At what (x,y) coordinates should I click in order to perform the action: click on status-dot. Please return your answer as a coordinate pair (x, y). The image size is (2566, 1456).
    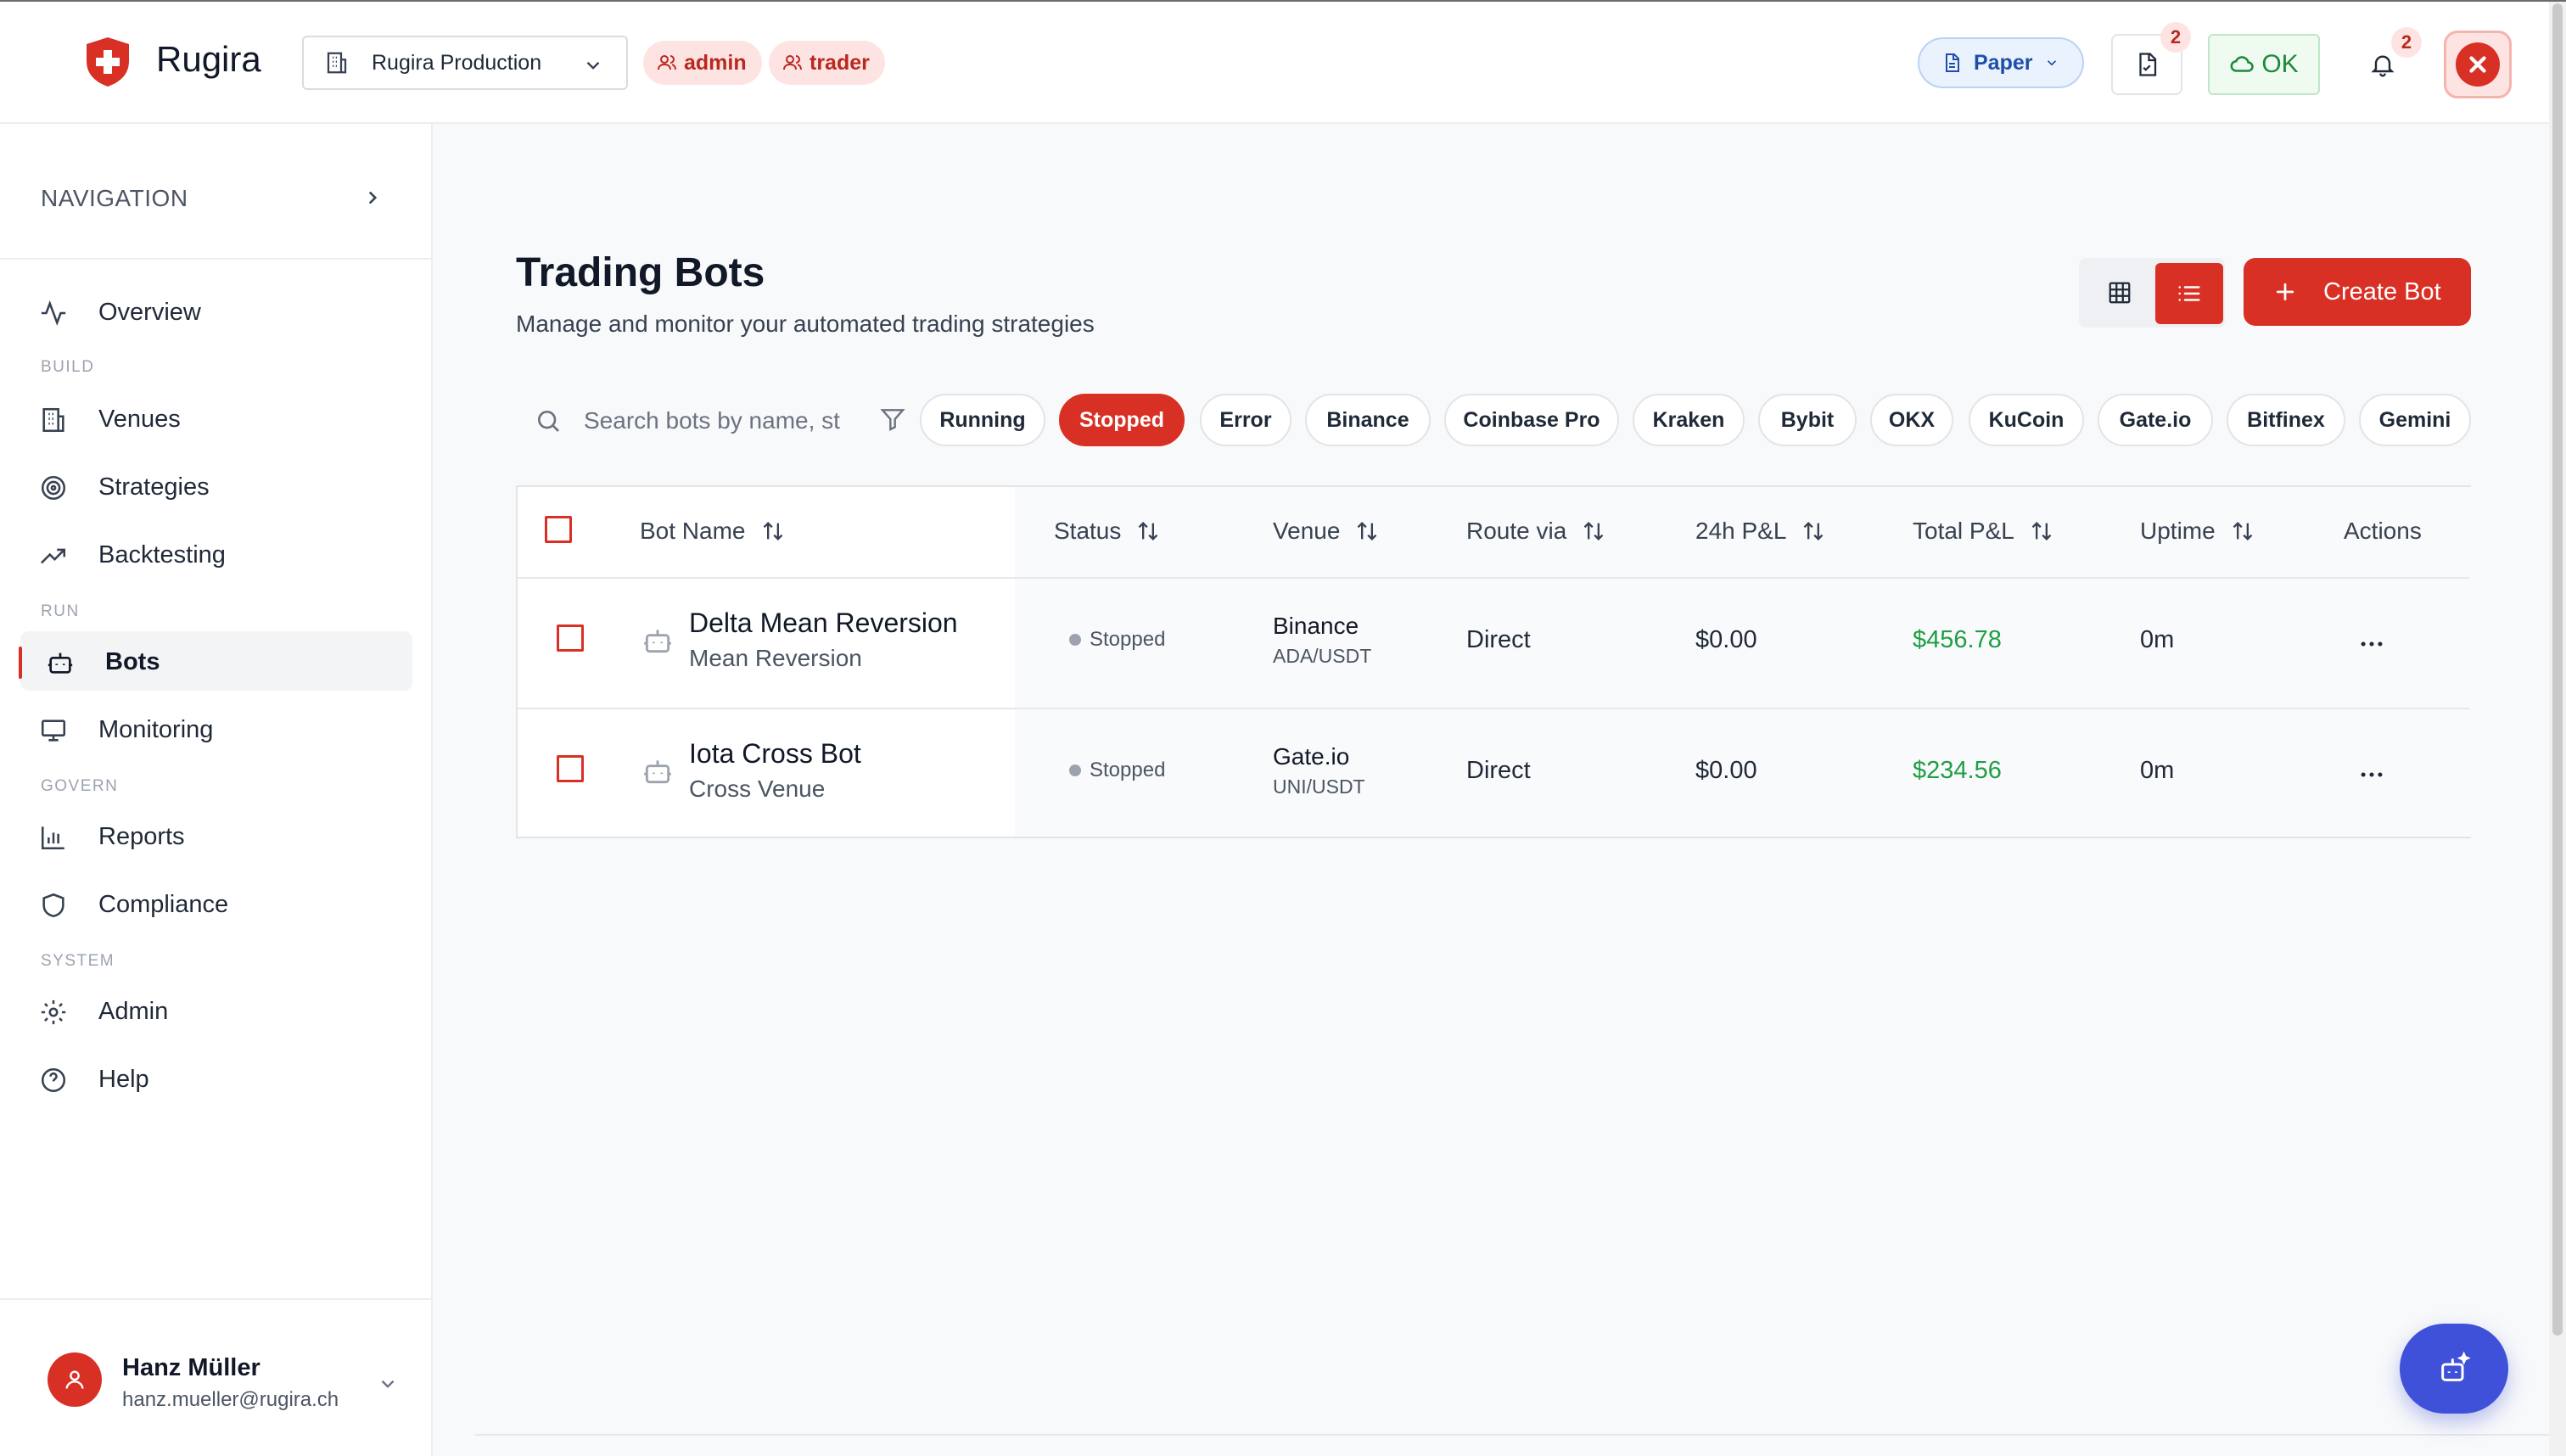
    Looking at the image, I should click on (1075, 640).